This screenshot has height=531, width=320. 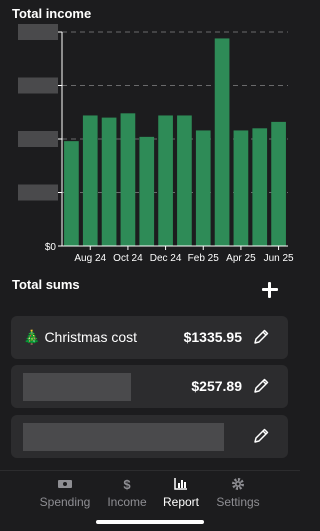 What do you see at coordinates (204, 258) in the screenshot?
I see `x-tick-label: Feb 25` at bounding box center [204, 258].